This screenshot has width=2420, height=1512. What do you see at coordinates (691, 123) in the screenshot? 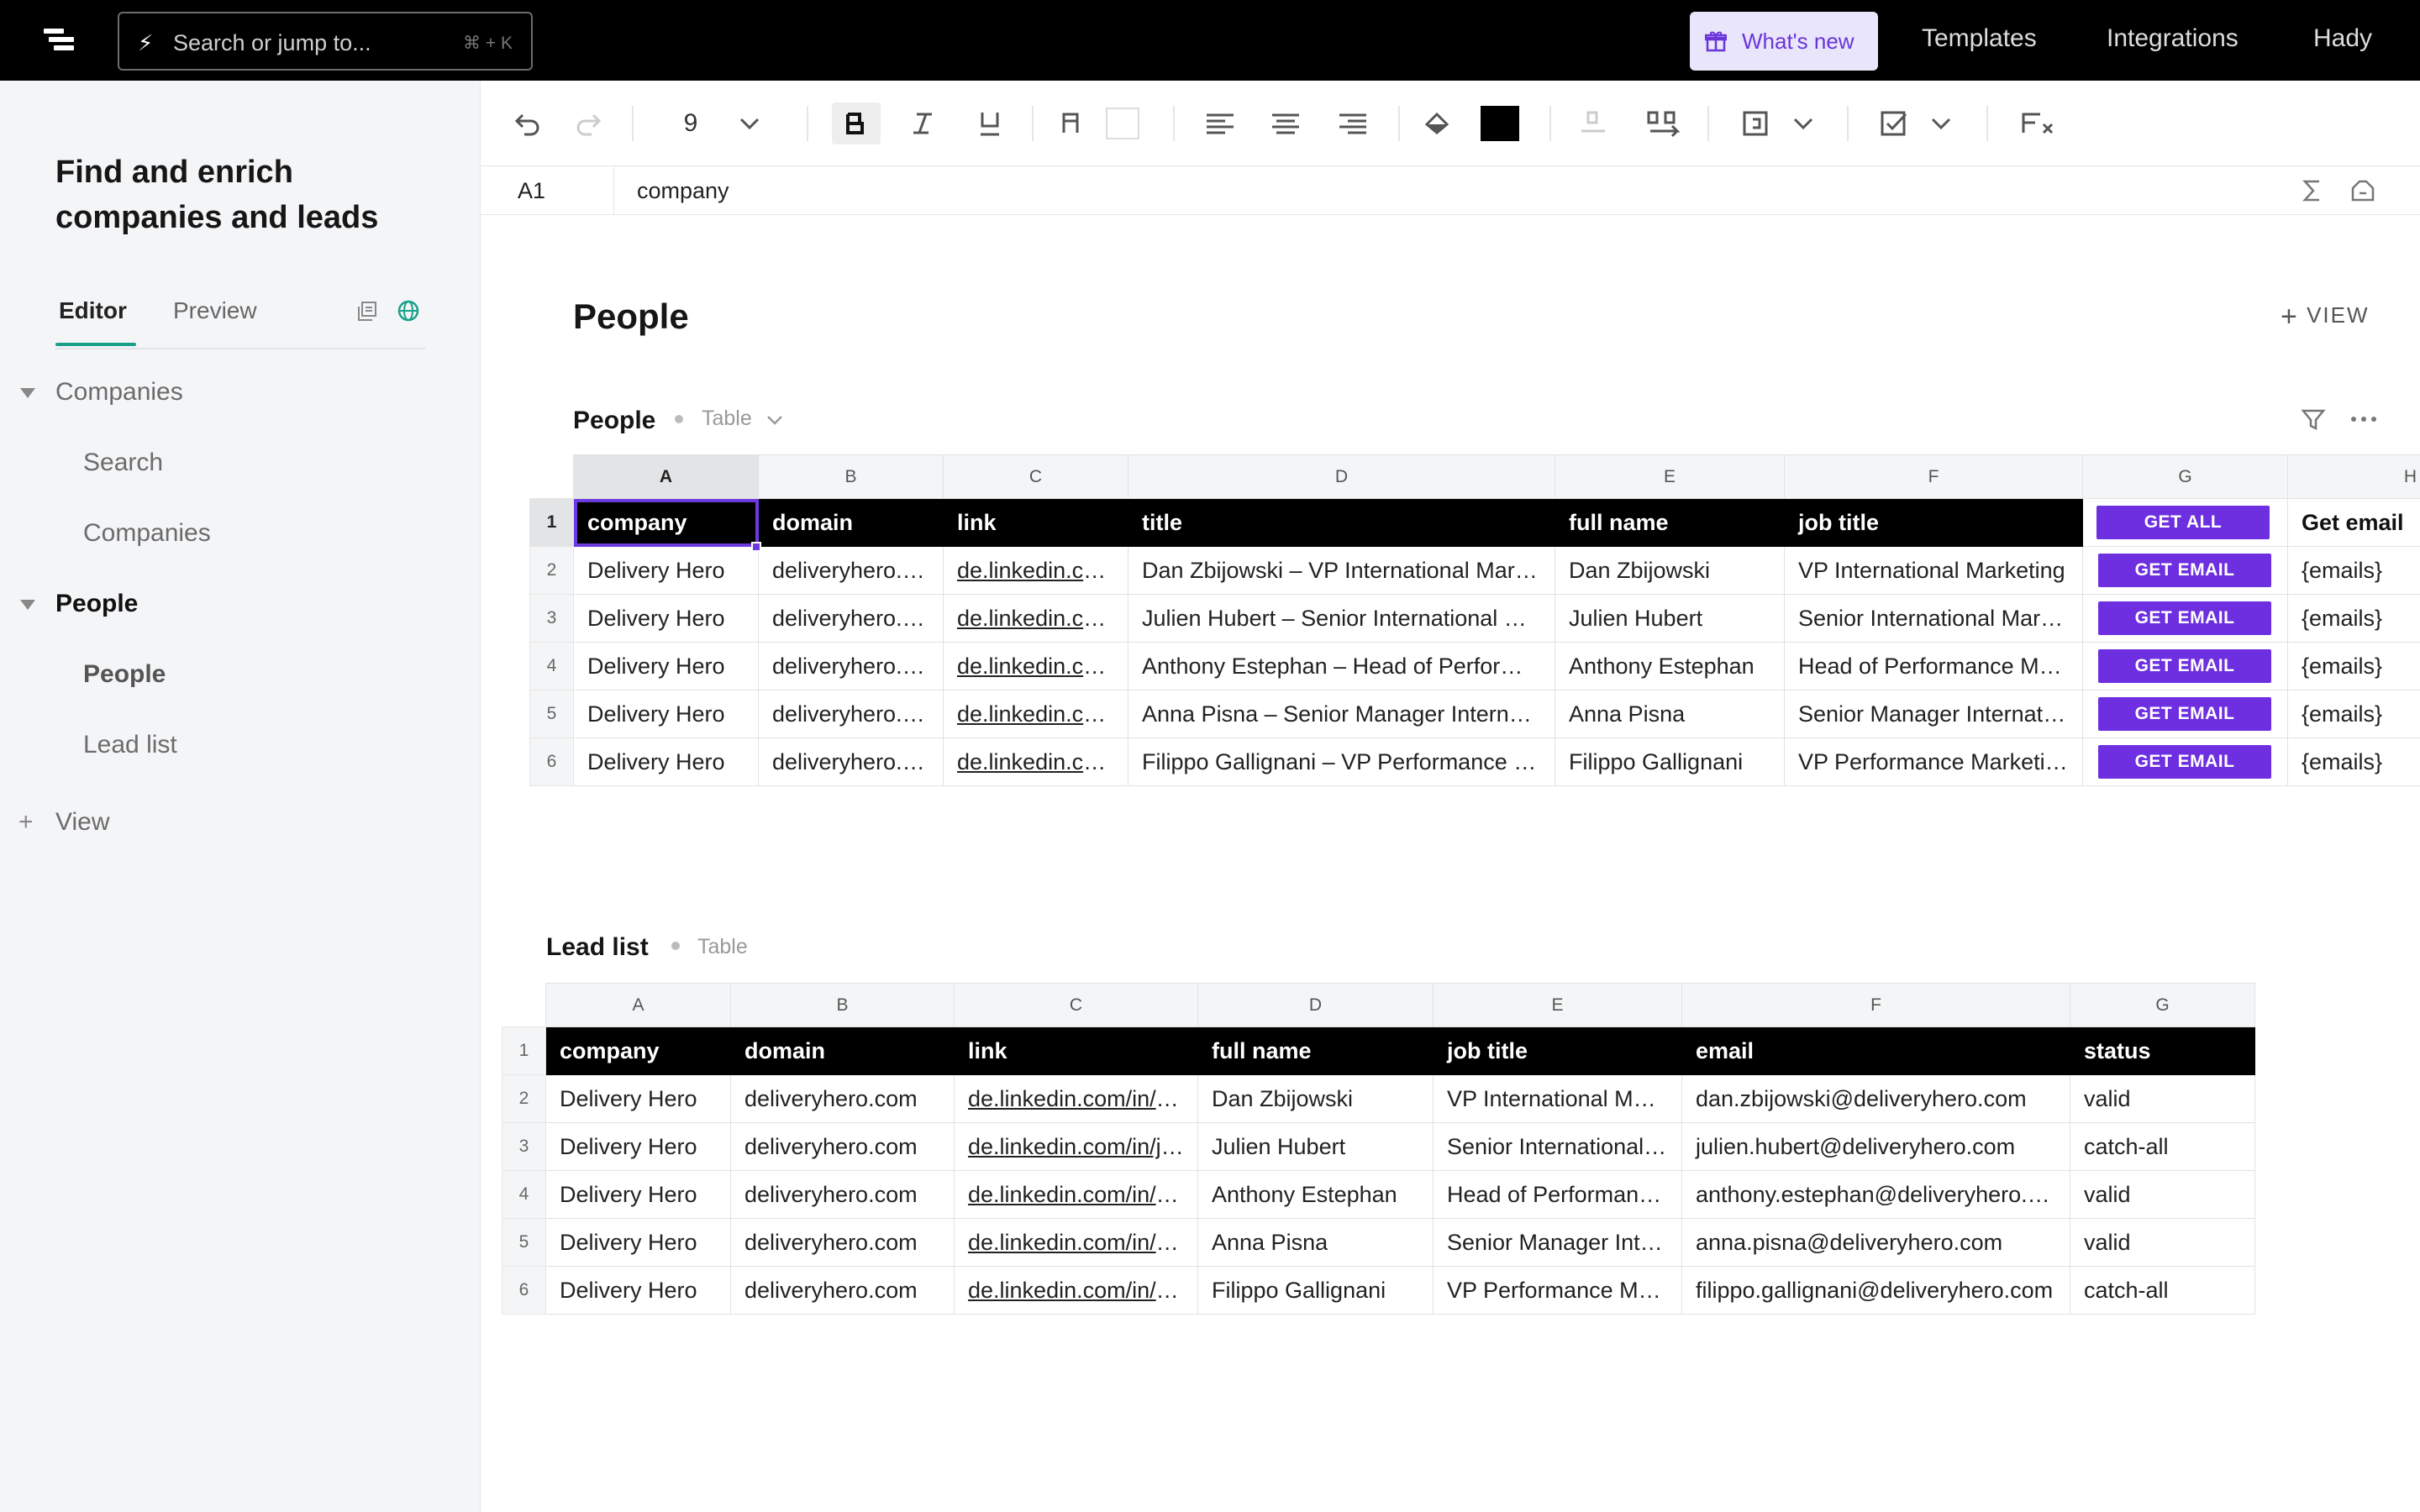
I see `font-size-value: 9` at bounding box center [691, 123].